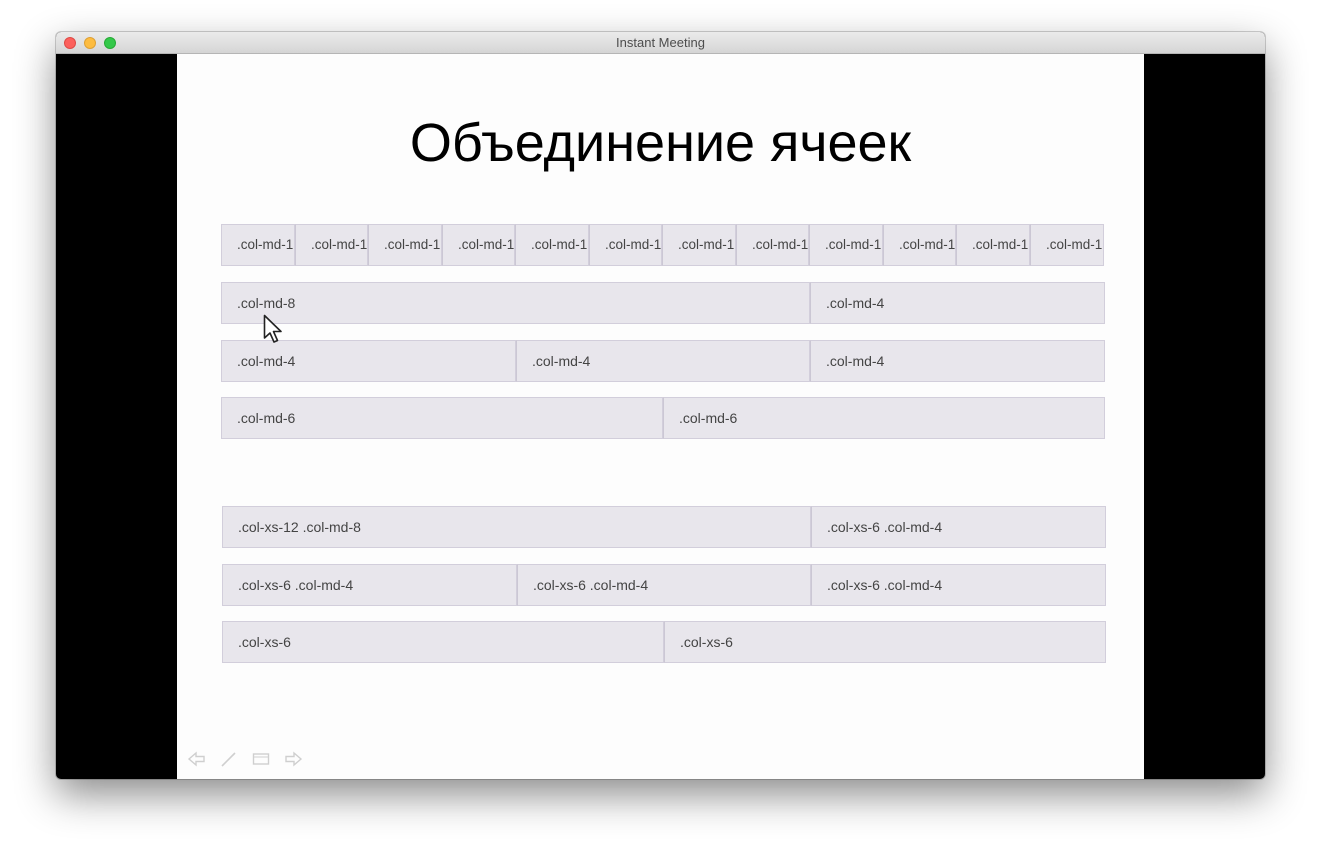  I want to click on slide-title: Объединение ячеек, so click(660, 143).